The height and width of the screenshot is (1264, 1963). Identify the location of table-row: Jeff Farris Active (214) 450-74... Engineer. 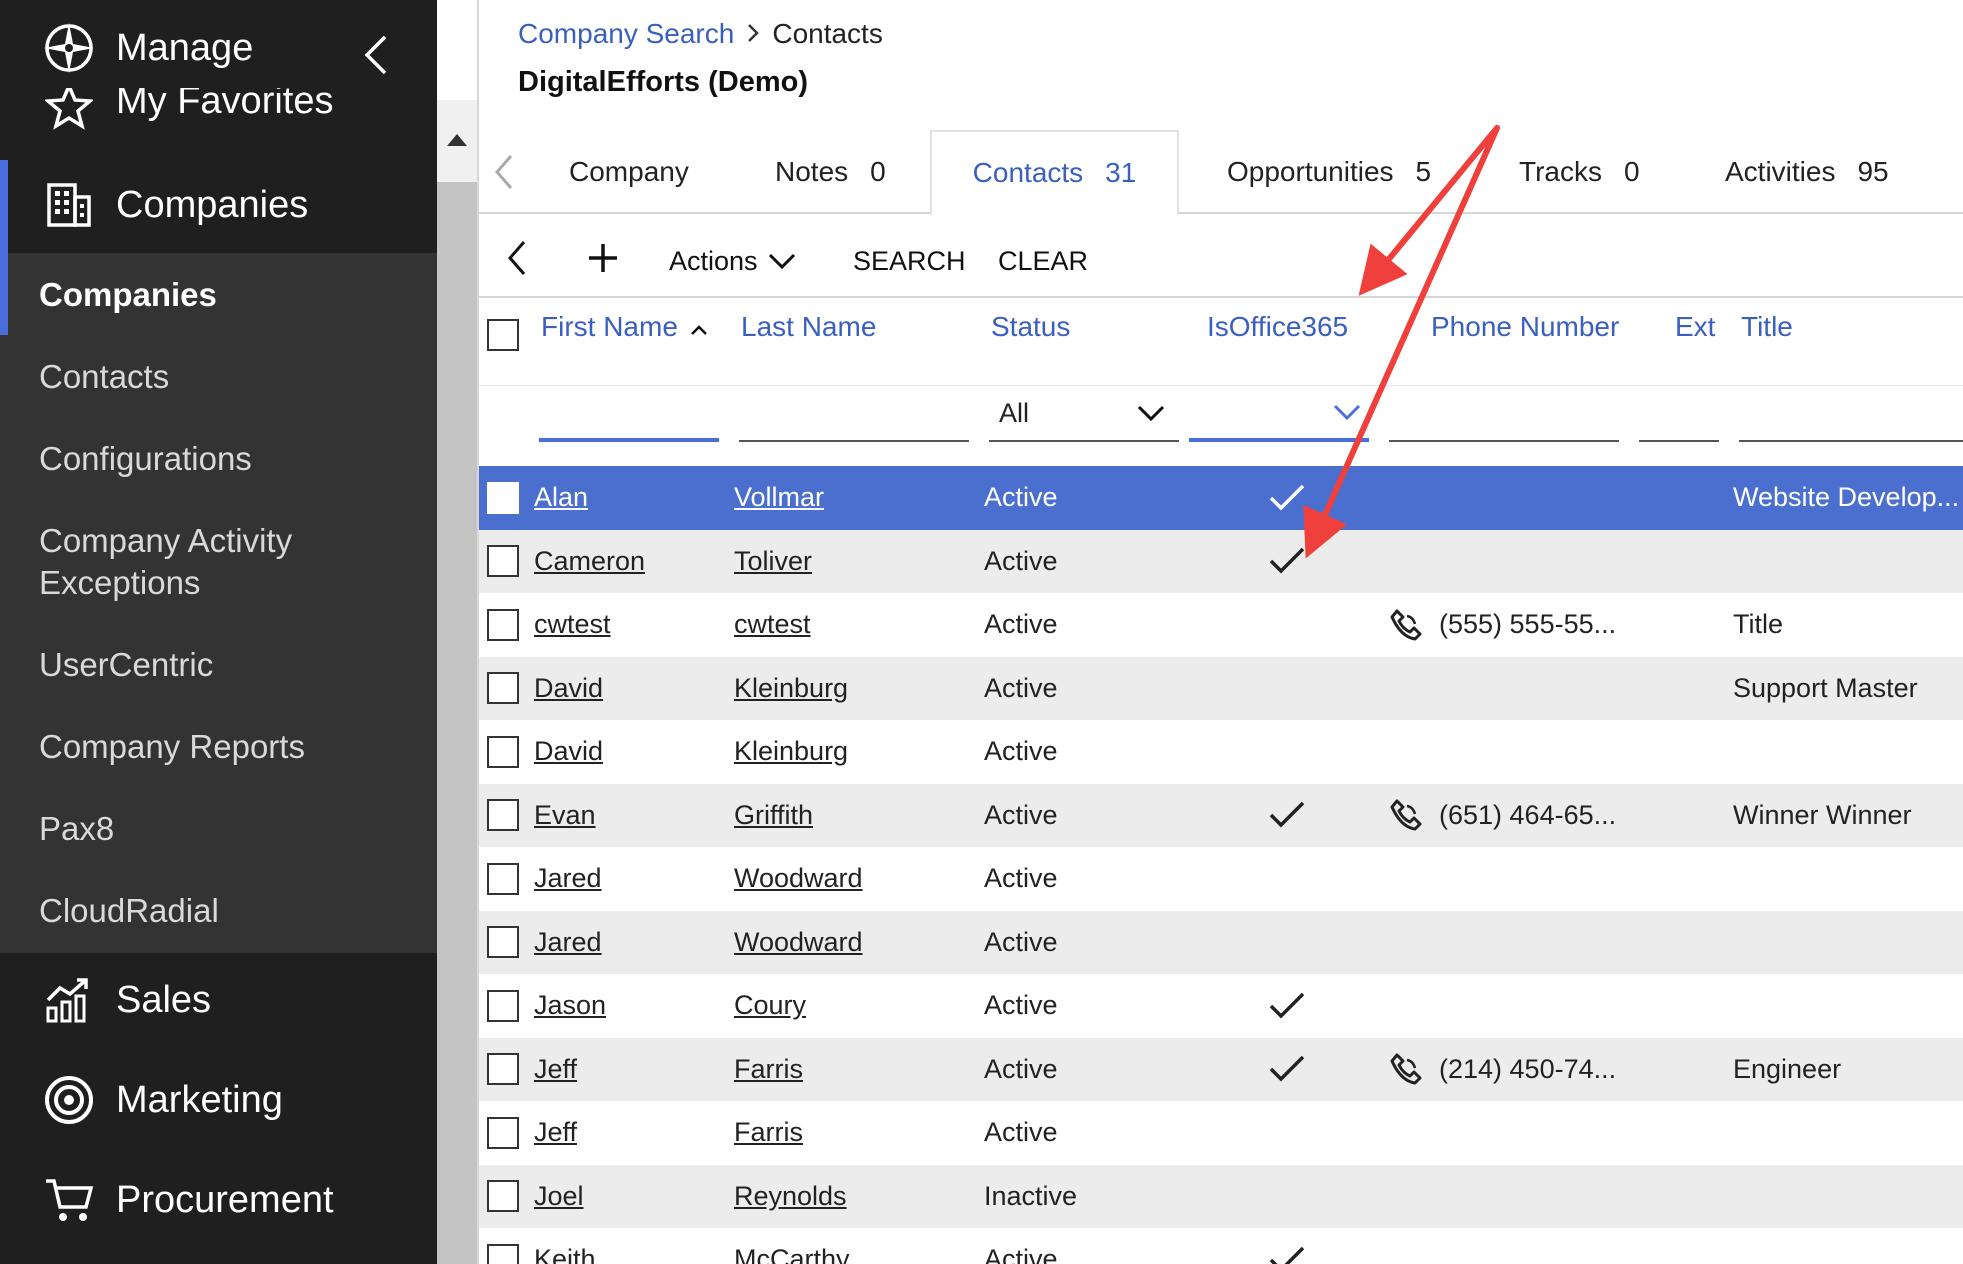
(1221, 1069).